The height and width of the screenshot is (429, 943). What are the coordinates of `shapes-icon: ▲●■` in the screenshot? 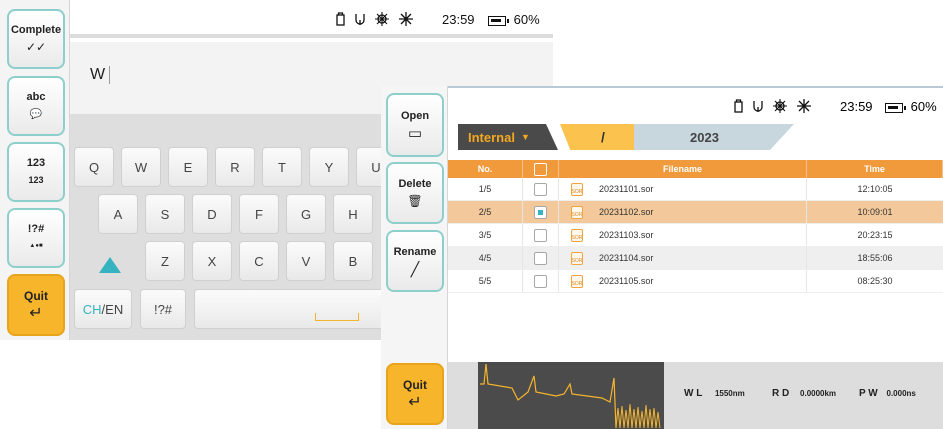 It's located at (36, 245).